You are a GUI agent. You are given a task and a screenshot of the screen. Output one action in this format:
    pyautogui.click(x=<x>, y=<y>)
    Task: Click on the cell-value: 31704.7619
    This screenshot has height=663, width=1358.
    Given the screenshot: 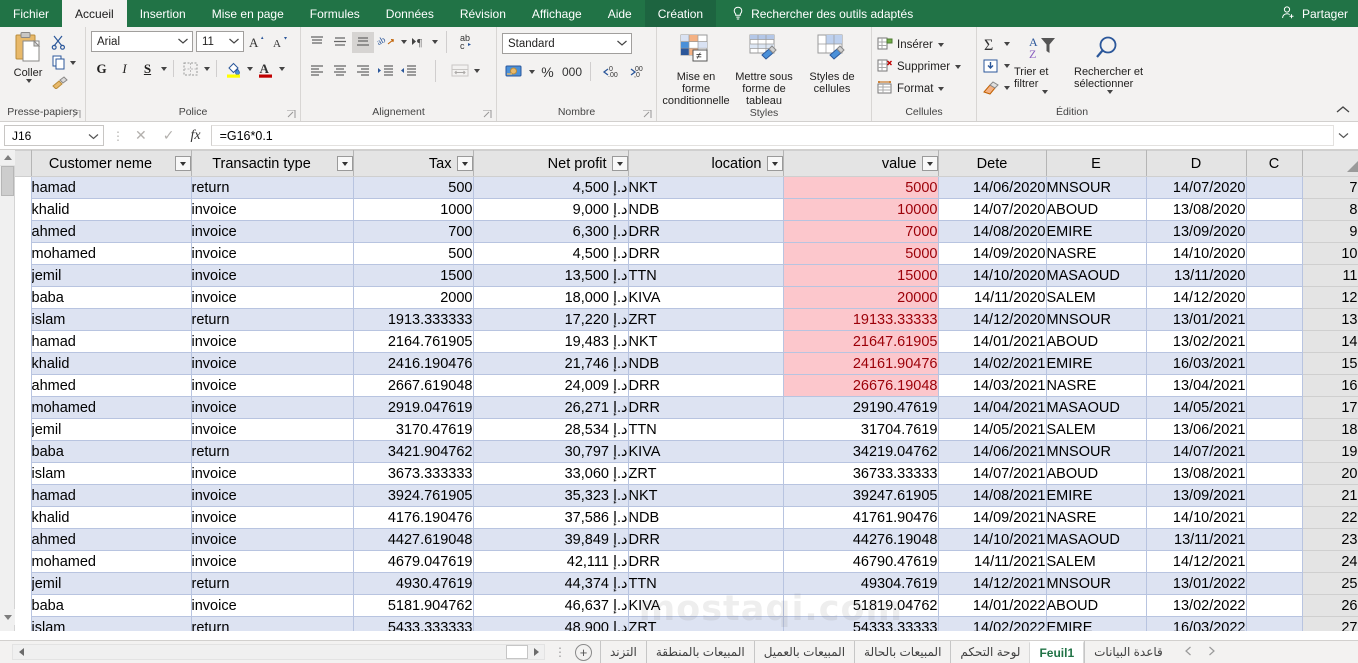 What is the action you would take?
    pyautogui.click(x=860, y=429)
    